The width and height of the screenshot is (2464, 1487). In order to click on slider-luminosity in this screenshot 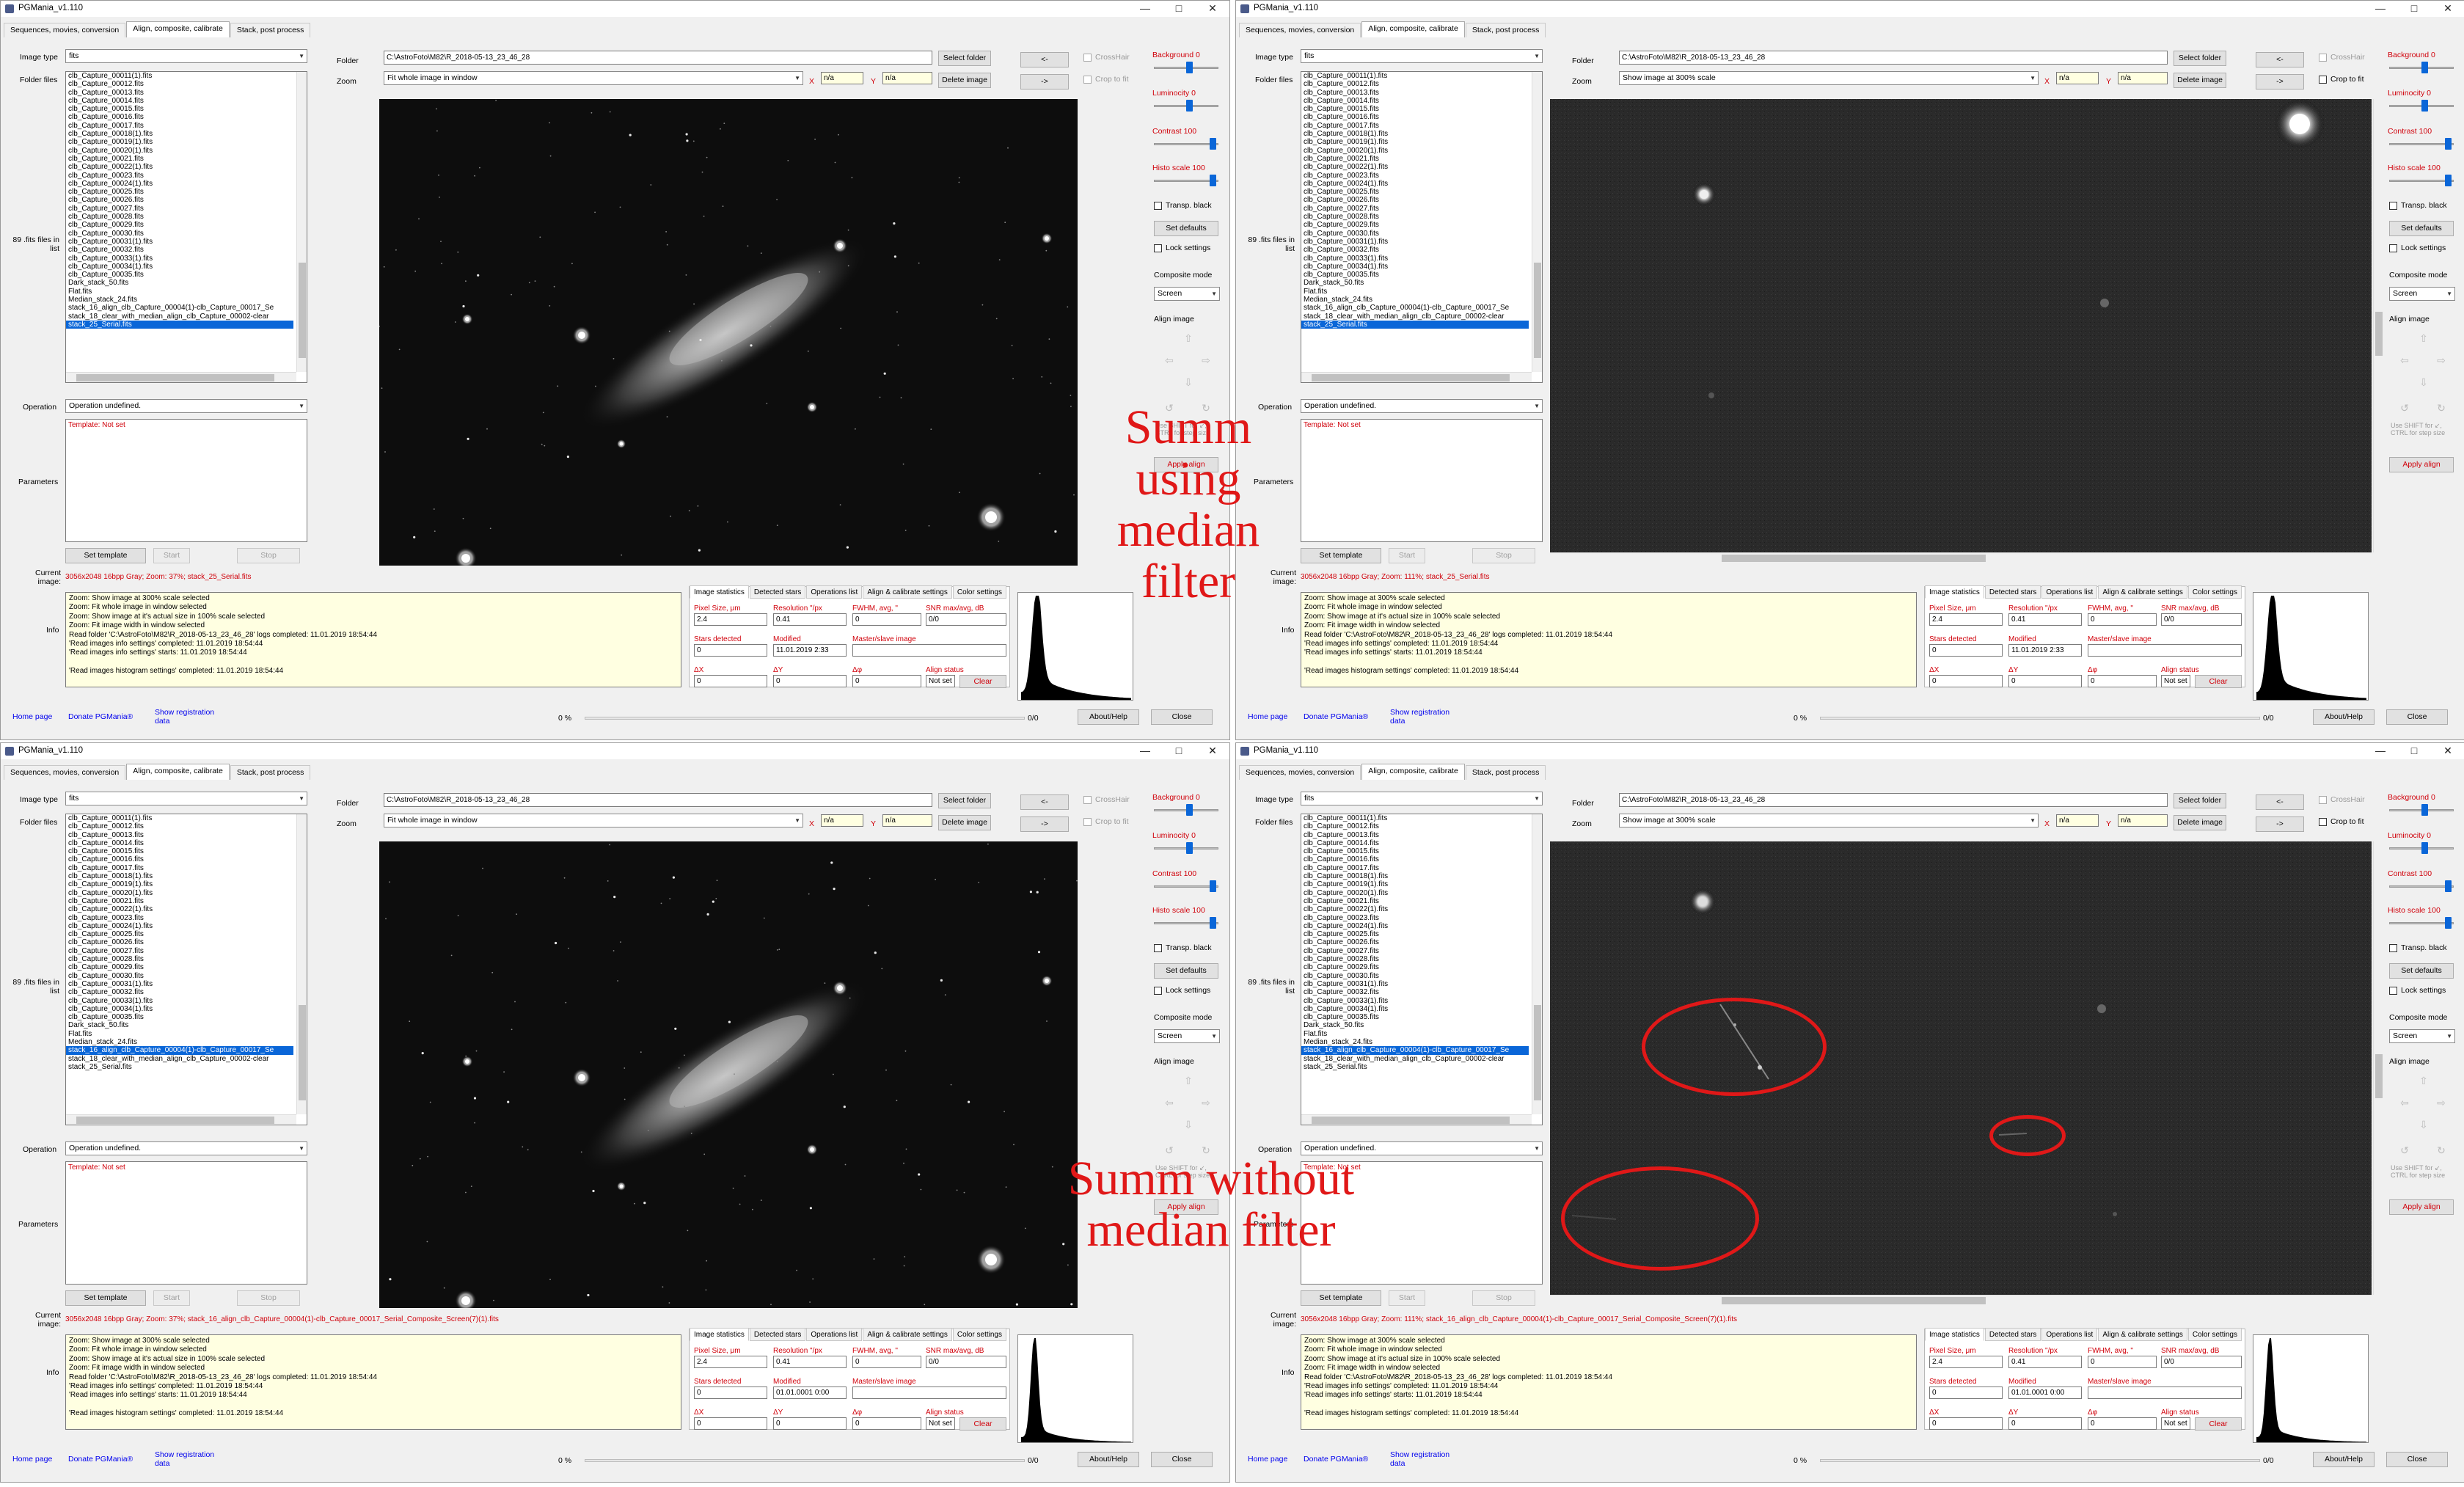, I will do `click(1186, 105)`.